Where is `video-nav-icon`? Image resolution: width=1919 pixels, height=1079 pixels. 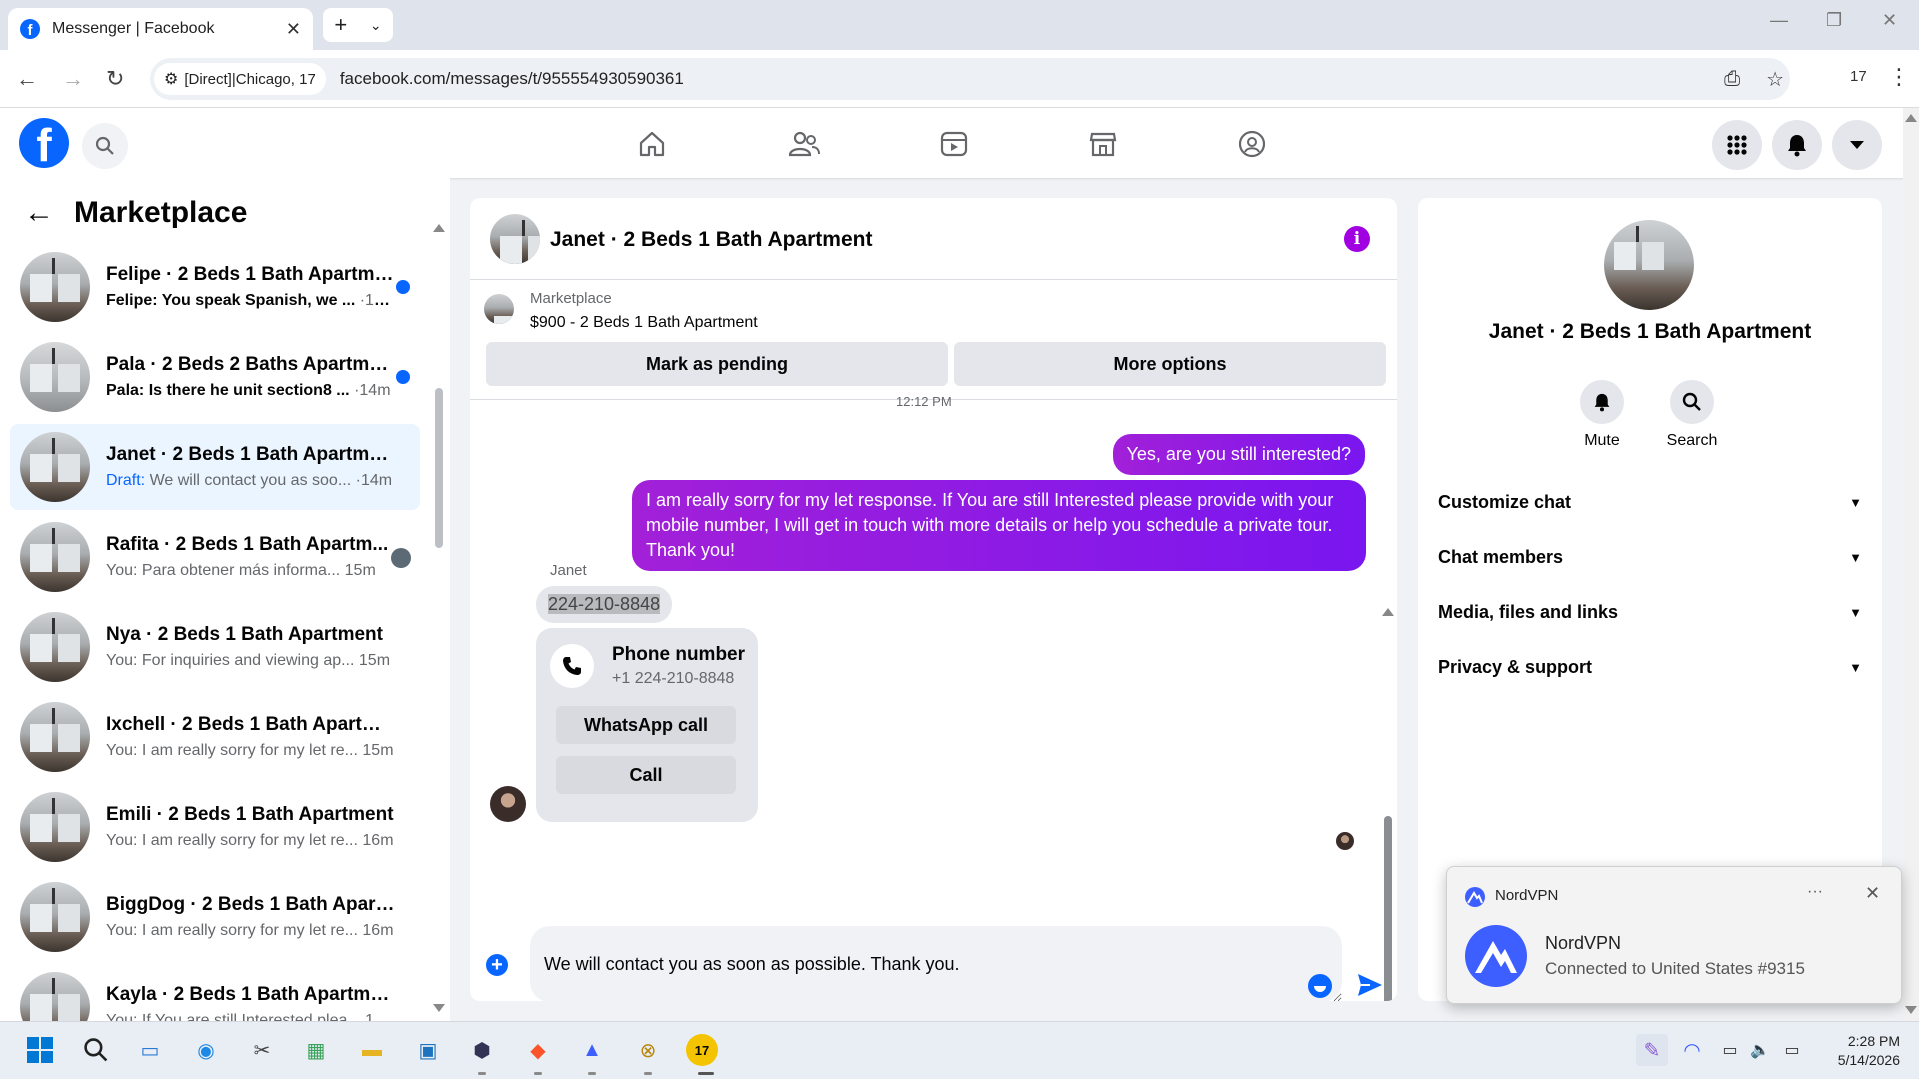
video-nav-icon is located at coordinates (954, 144).